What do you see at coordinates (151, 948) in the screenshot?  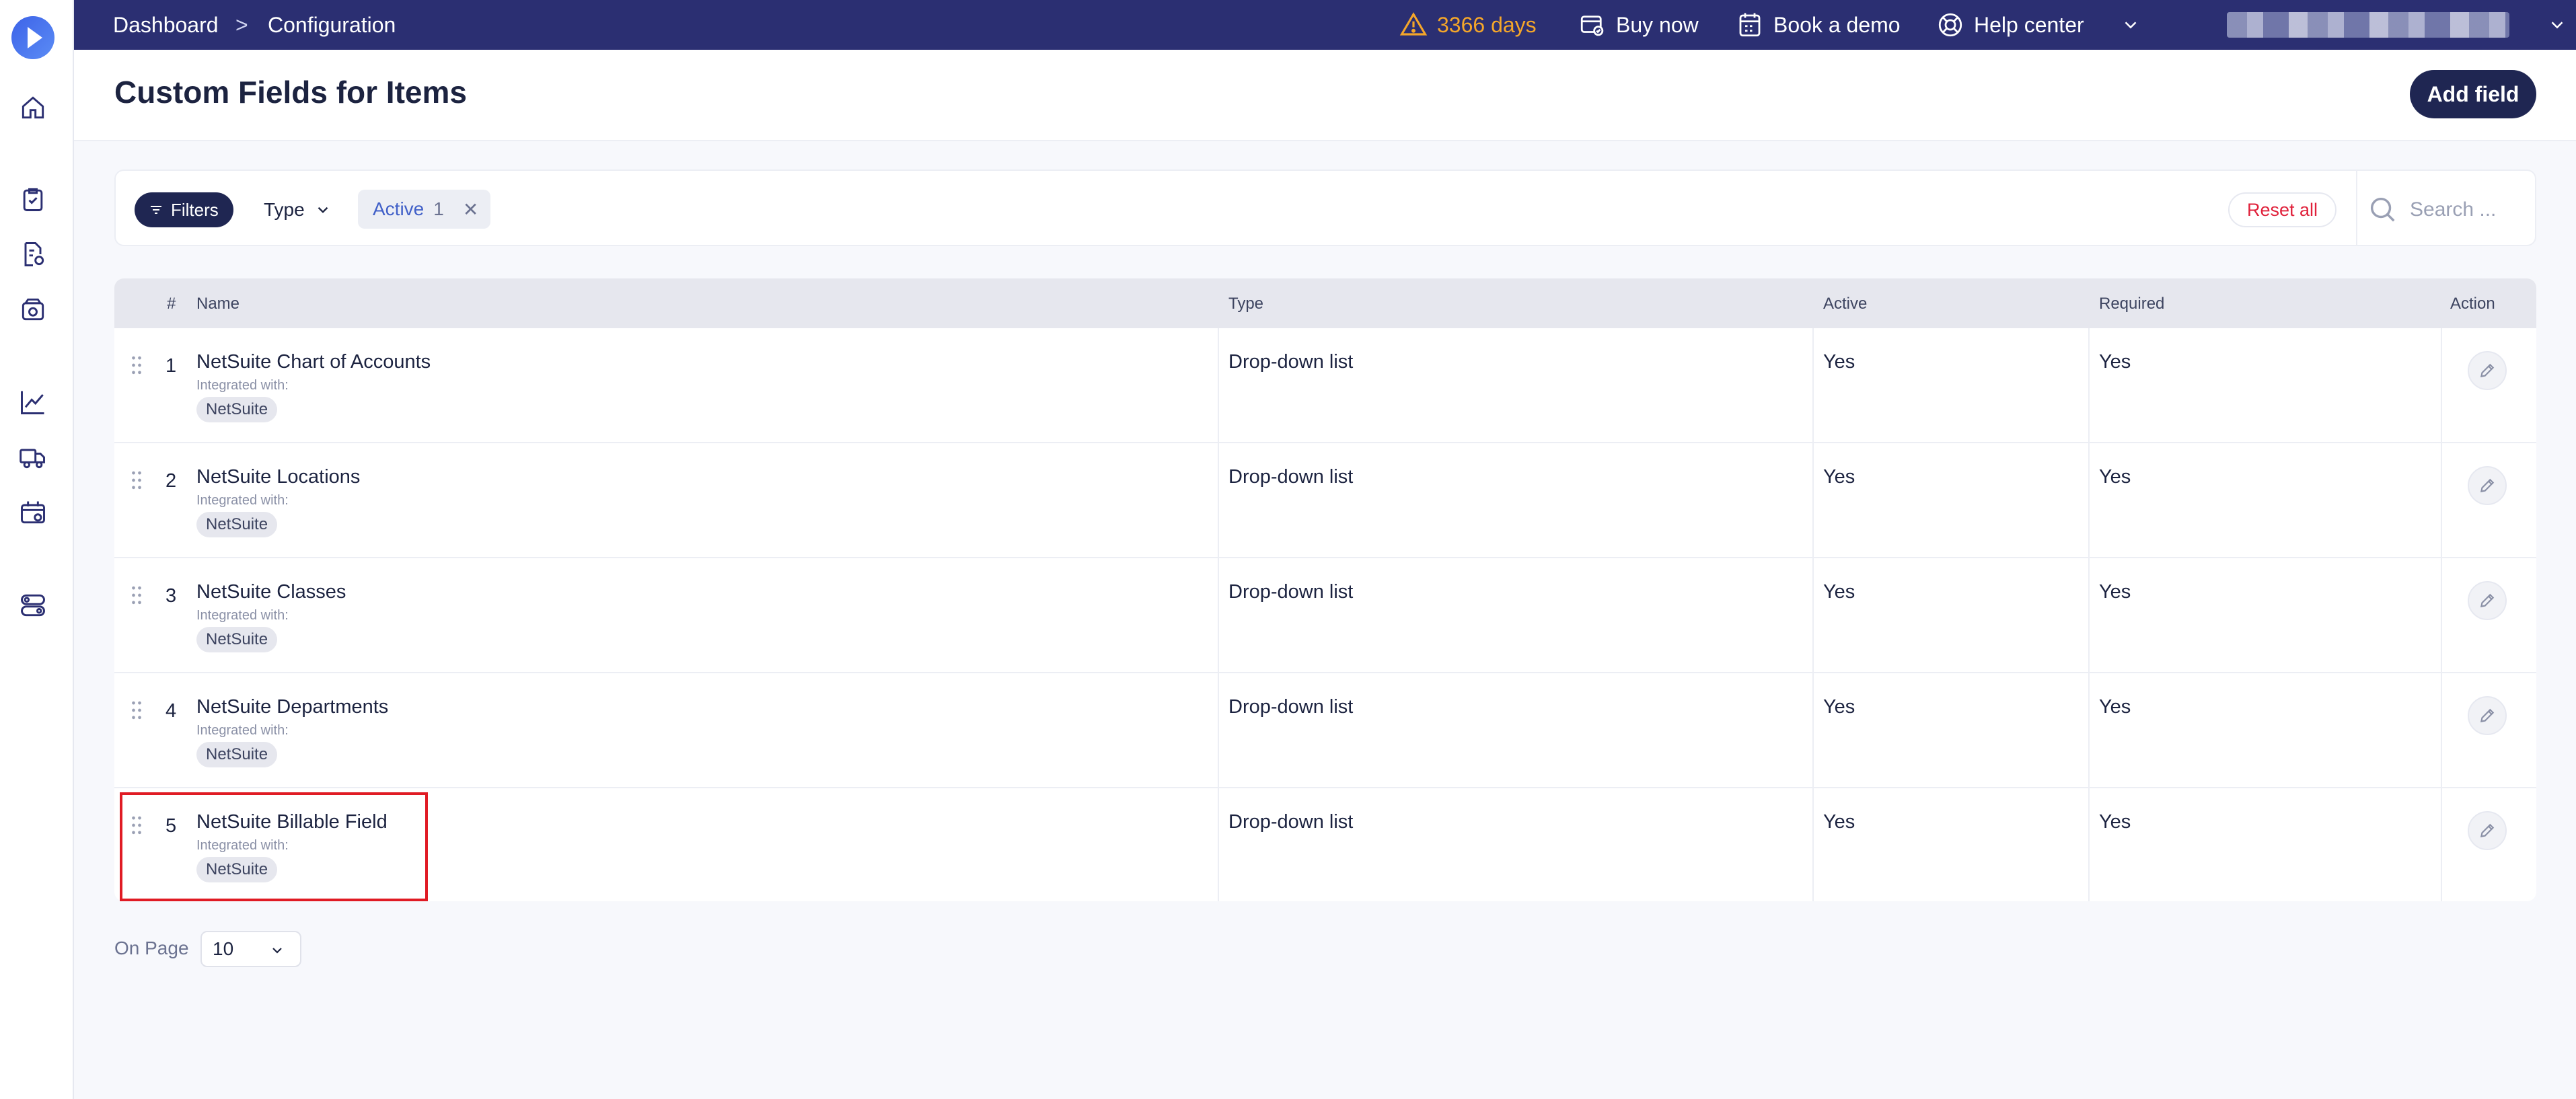 I see `on-page-label: On Page` at bounding box center [151, 948].